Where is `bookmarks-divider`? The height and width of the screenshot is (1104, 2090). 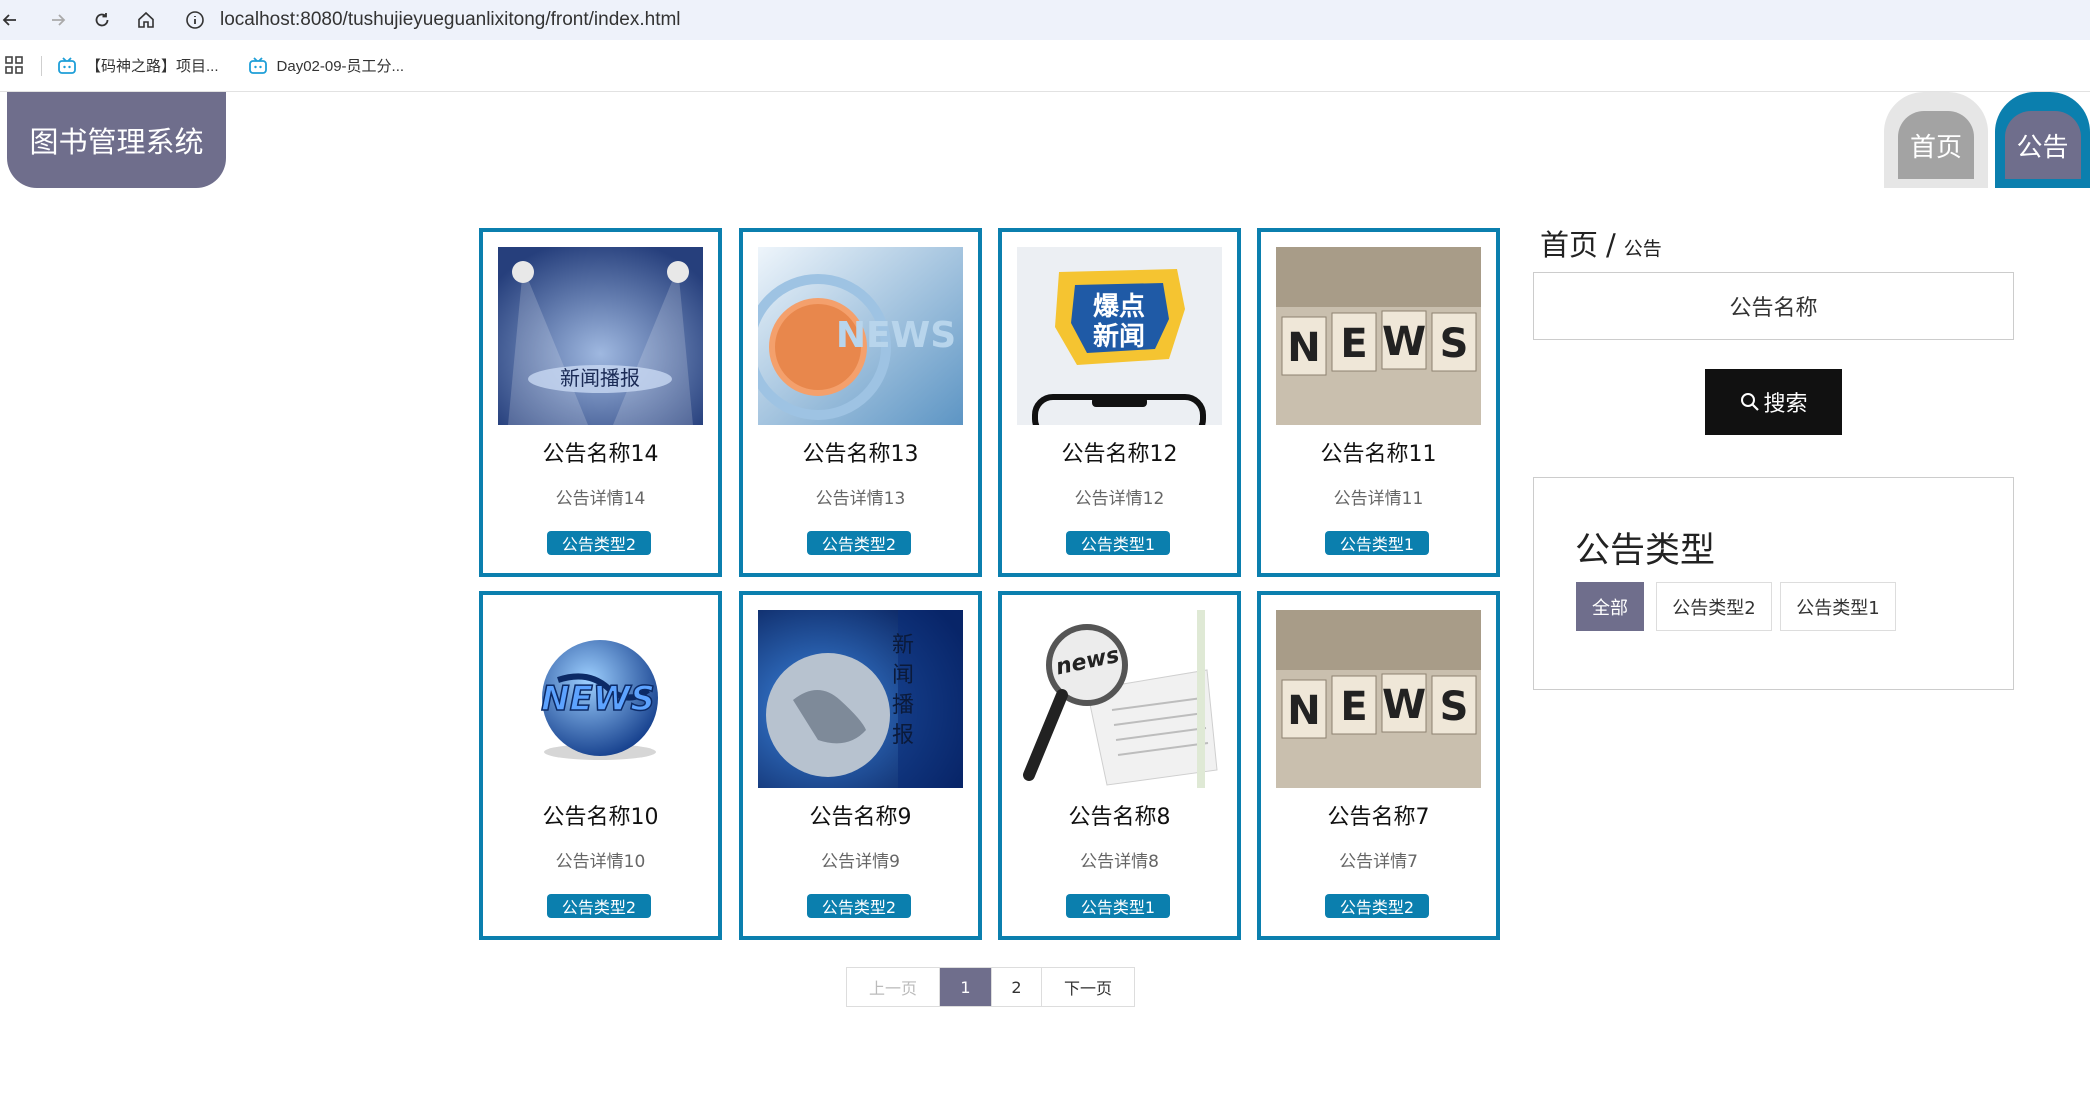 bookmarks-divider is located at coordinates (41, 65).